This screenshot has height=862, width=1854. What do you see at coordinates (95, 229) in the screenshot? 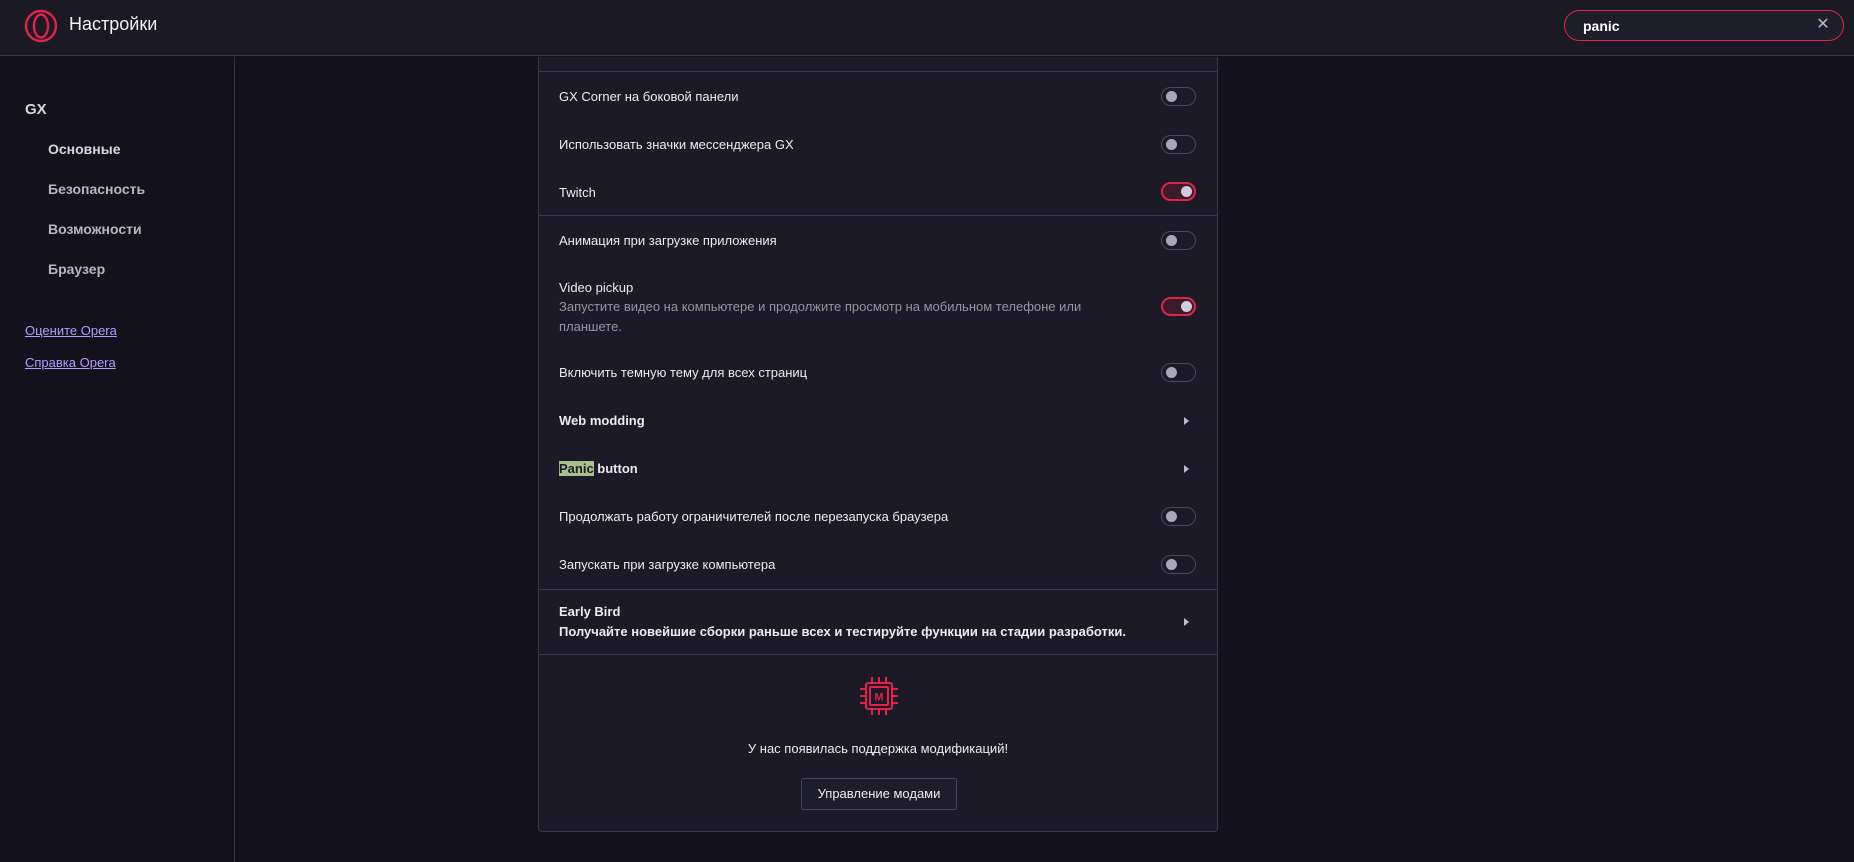
I see `sidebar-item-features: Возможности` at bounding box center [95, 229].